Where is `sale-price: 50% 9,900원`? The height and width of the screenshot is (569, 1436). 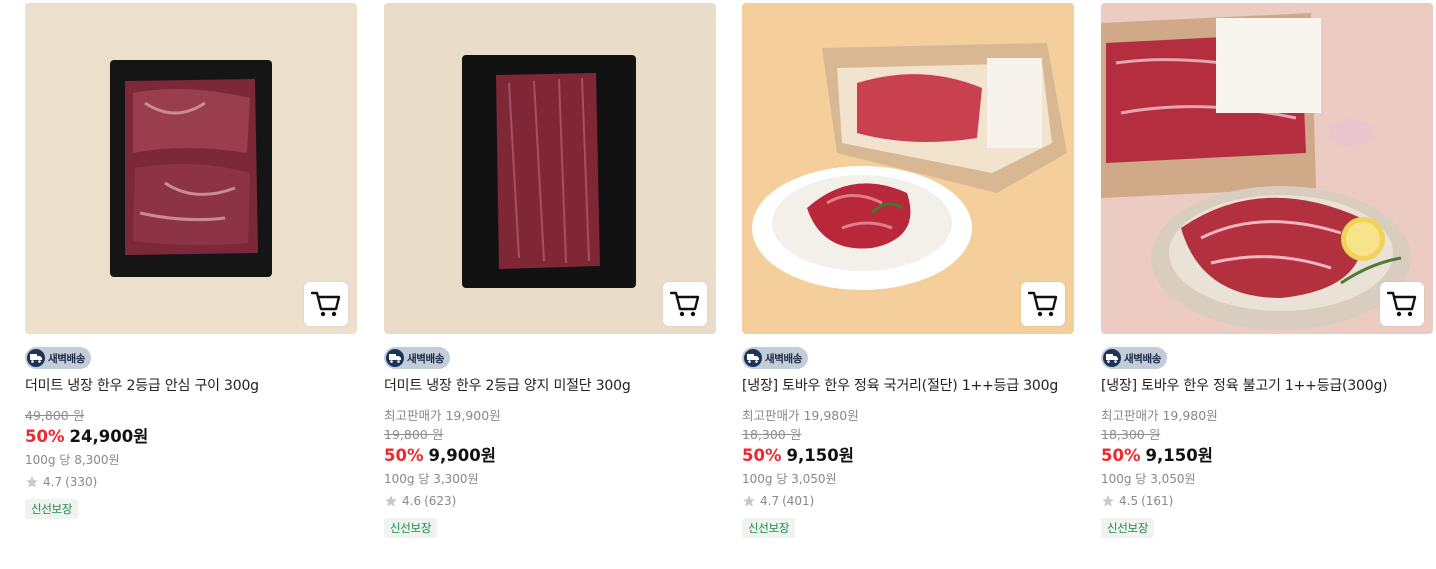 sale-price: 50% 9,900원 is located at coordinates (550, 456).